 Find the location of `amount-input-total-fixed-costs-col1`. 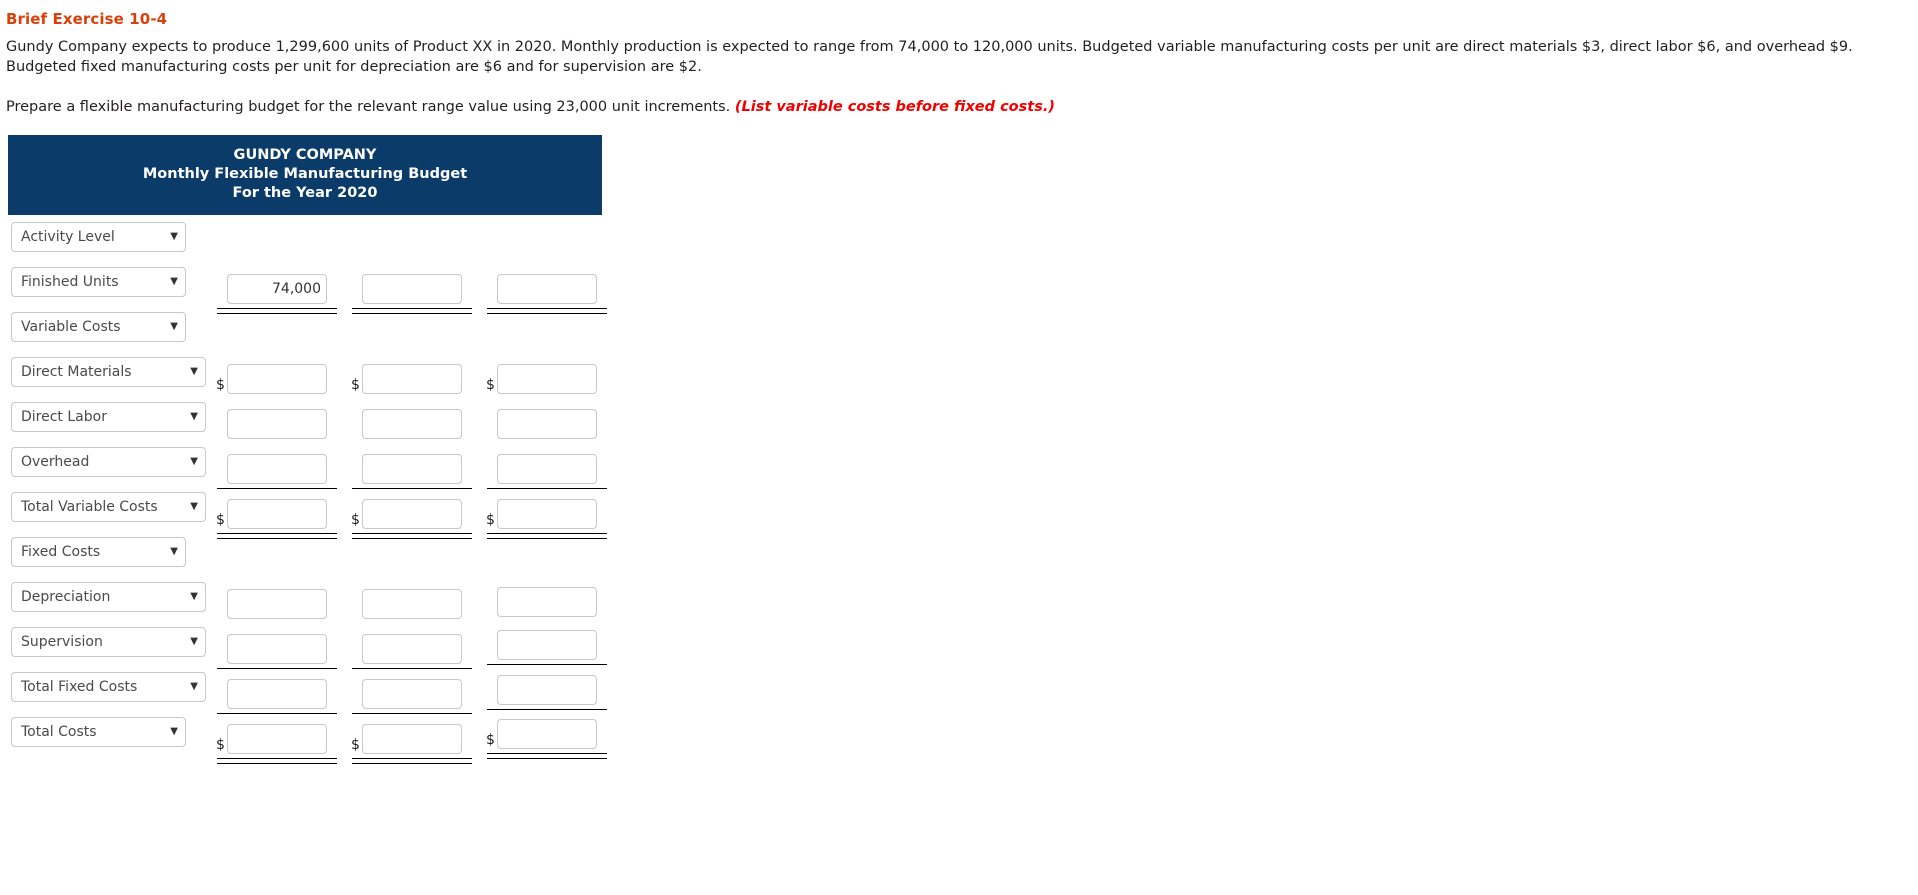

amount-input-total-fixed-costs-col1 is located at coordinates (277, 693).